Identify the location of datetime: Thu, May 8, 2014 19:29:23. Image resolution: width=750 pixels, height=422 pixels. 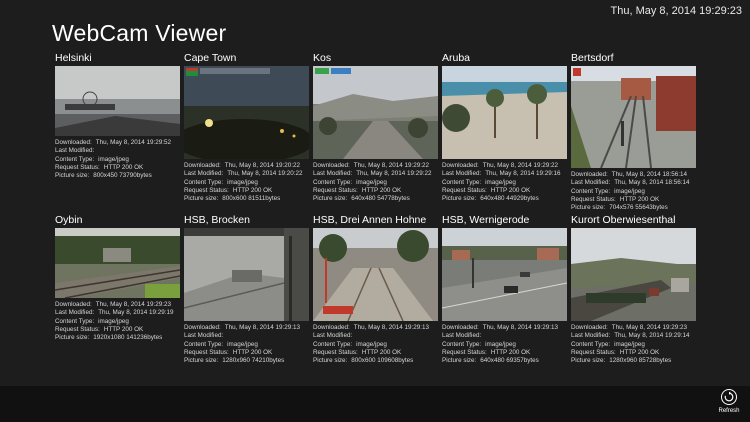
(676, 11).